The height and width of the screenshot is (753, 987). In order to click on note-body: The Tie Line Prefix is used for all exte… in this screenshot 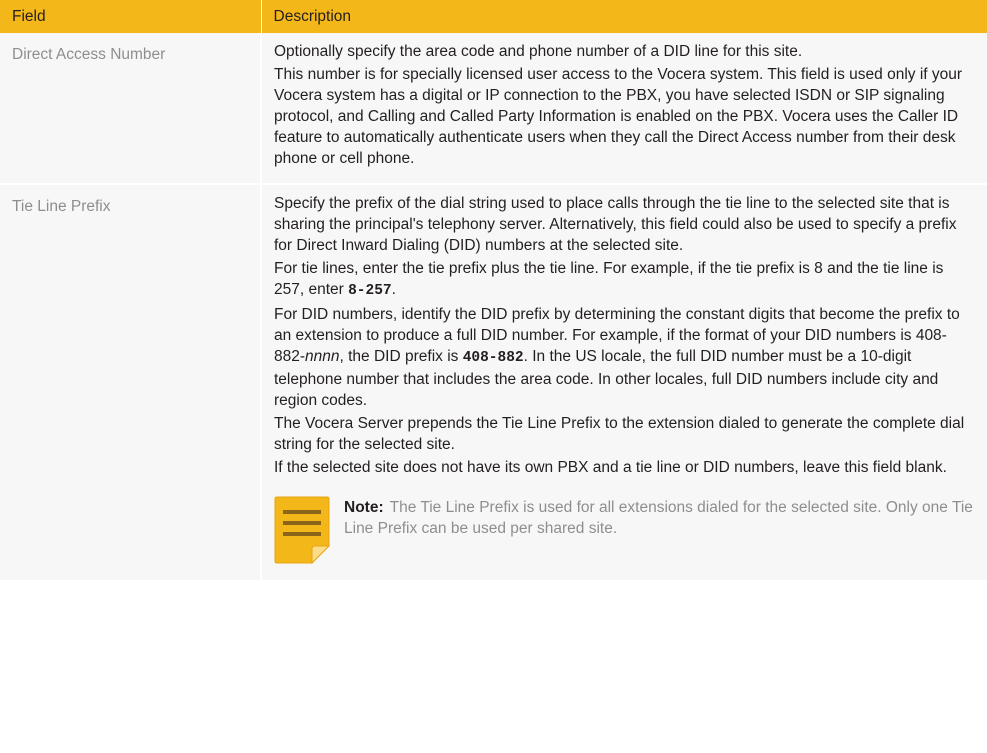, I will do `click(658, 518)`.